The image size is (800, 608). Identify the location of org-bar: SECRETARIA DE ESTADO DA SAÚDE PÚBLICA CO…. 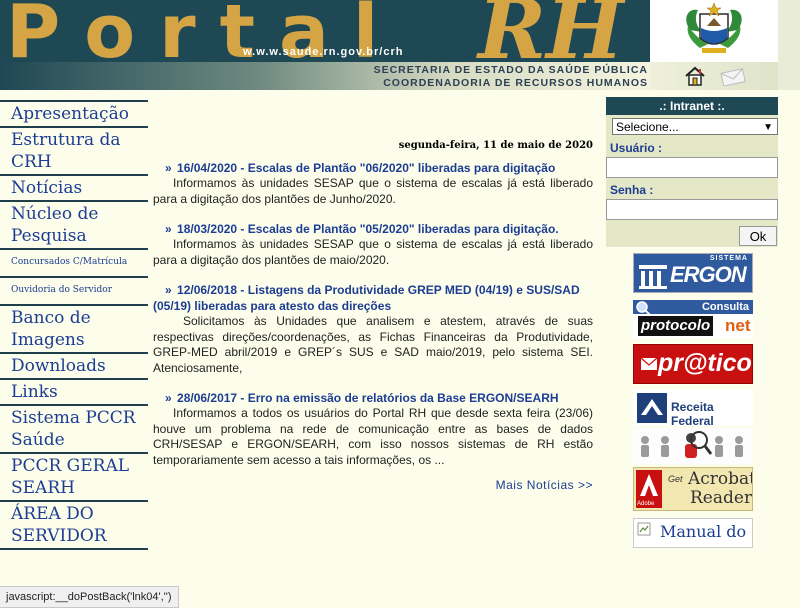
(325, 76).